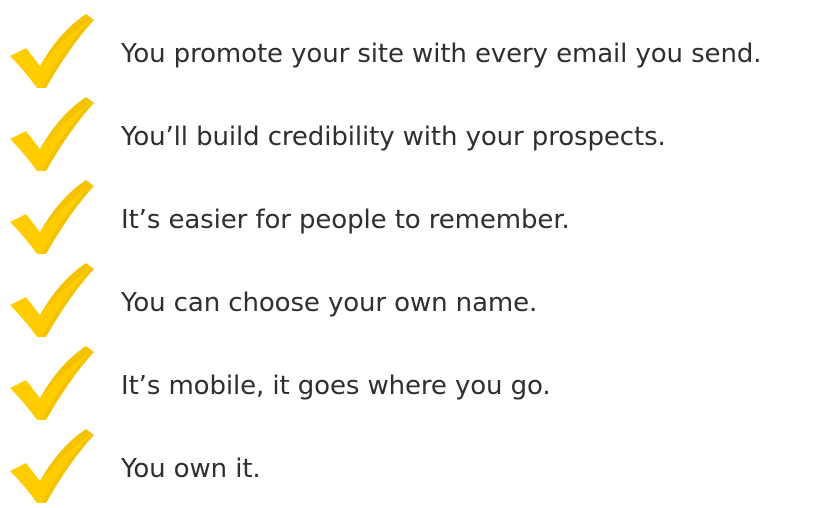 Image resolution: width=827 pixels, height=508 pixels. I want to click on checklist-item-label: You can choose your own name., so click(329, 303).